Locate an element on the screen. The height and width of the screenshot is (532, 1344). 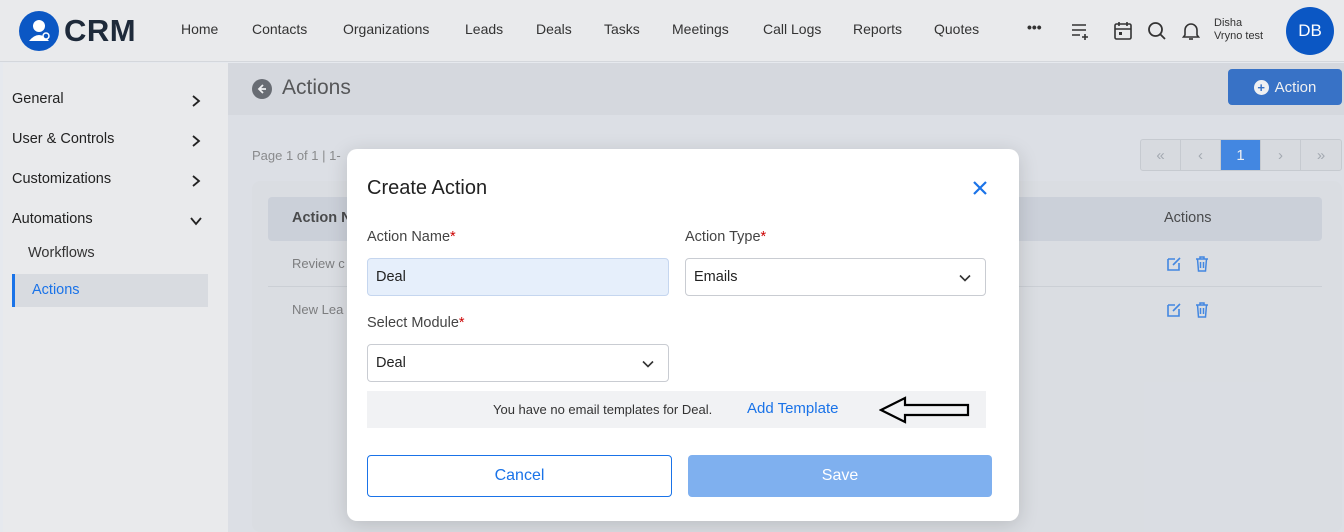
modal-title: Create Action is located at coordinates (427, 188).